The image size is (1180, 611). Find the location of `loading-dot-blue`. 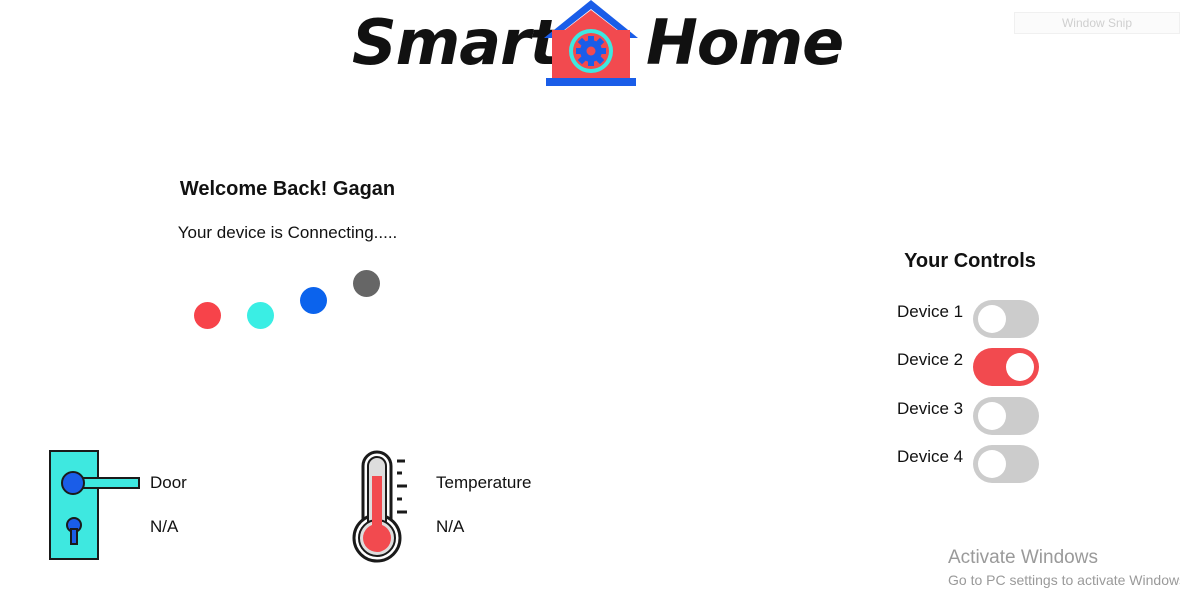

loading-dot-blue is located at coordinates (313, 300).